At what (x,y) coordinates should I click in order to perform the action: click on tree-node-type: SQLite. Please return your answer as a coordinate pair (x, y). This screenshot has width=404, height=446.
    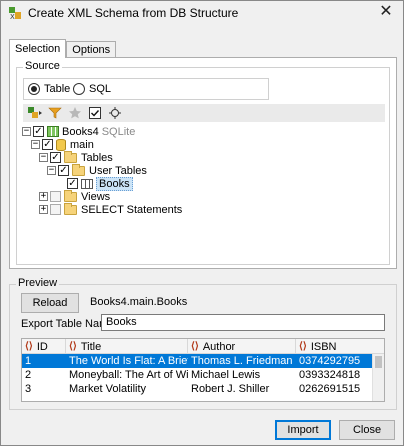
    Looking at the image, I should click on (118, 131).